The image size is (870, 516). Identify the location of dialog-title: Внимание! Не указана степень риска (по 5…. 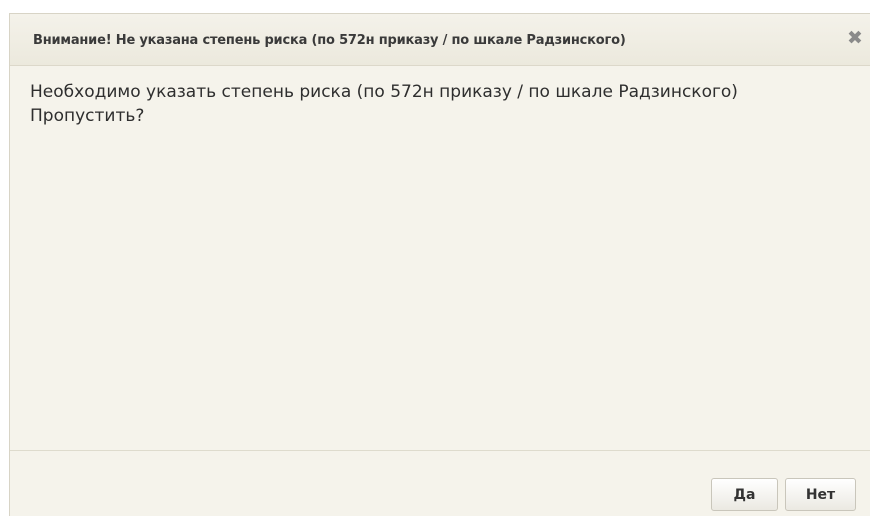
(329, 40).